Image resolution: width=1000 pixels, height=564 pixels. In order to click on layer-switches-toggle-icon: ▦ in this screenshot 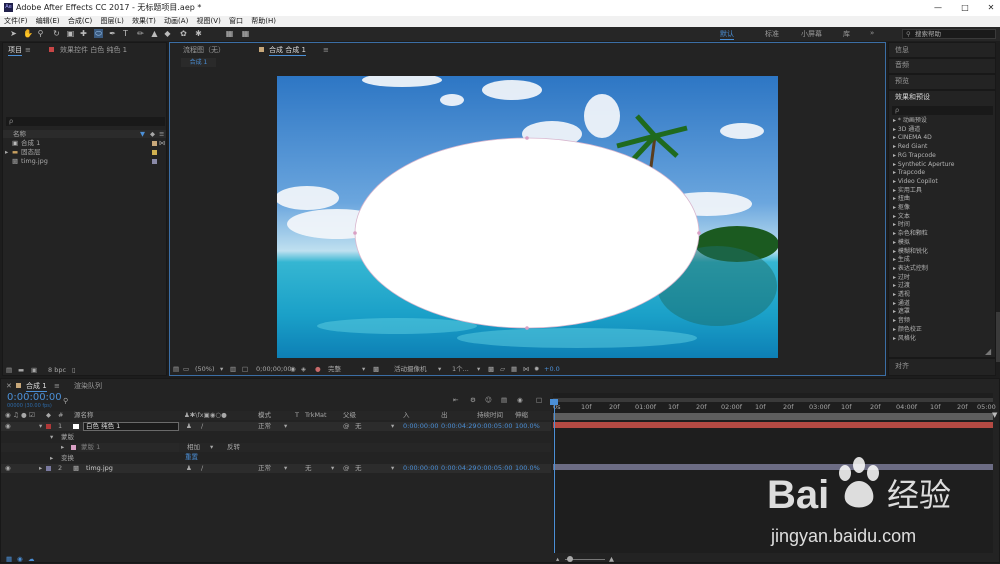, I will do `click(9, 559)`.